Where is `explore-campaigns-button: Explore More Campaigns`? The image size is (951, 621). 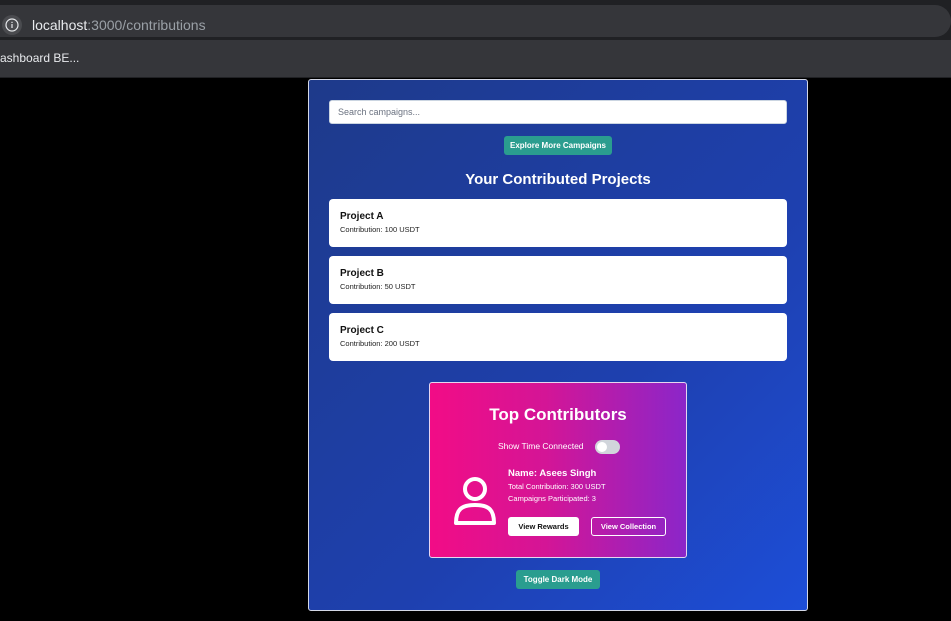 explore-campaigns-button: Explore More Campaigns is located at coordinates (558, 145).